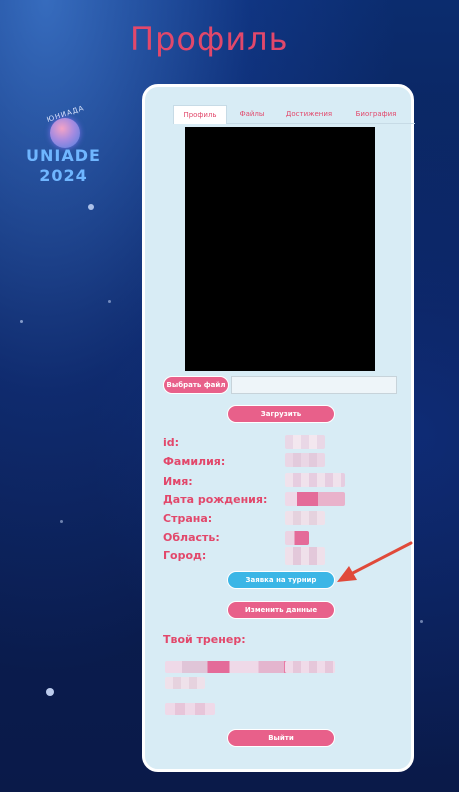 This screenshot has width=459, height=792. Describe the element at coordinates (63, 175) in the screenshot. I see `logo-year: 2024` at that location.